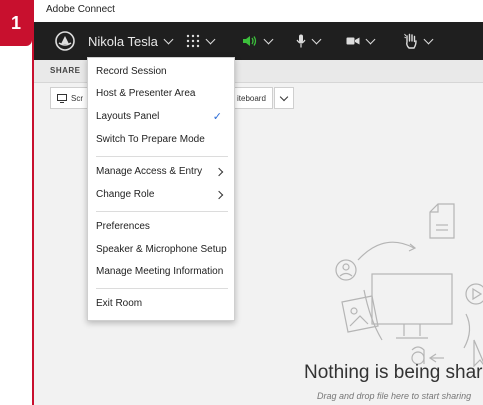 This screenshot has width=483, height=405. What do you see at coordinates (62, 98) in the screenshot?
I see `monitor-icon` at bounding box center [62, 98].